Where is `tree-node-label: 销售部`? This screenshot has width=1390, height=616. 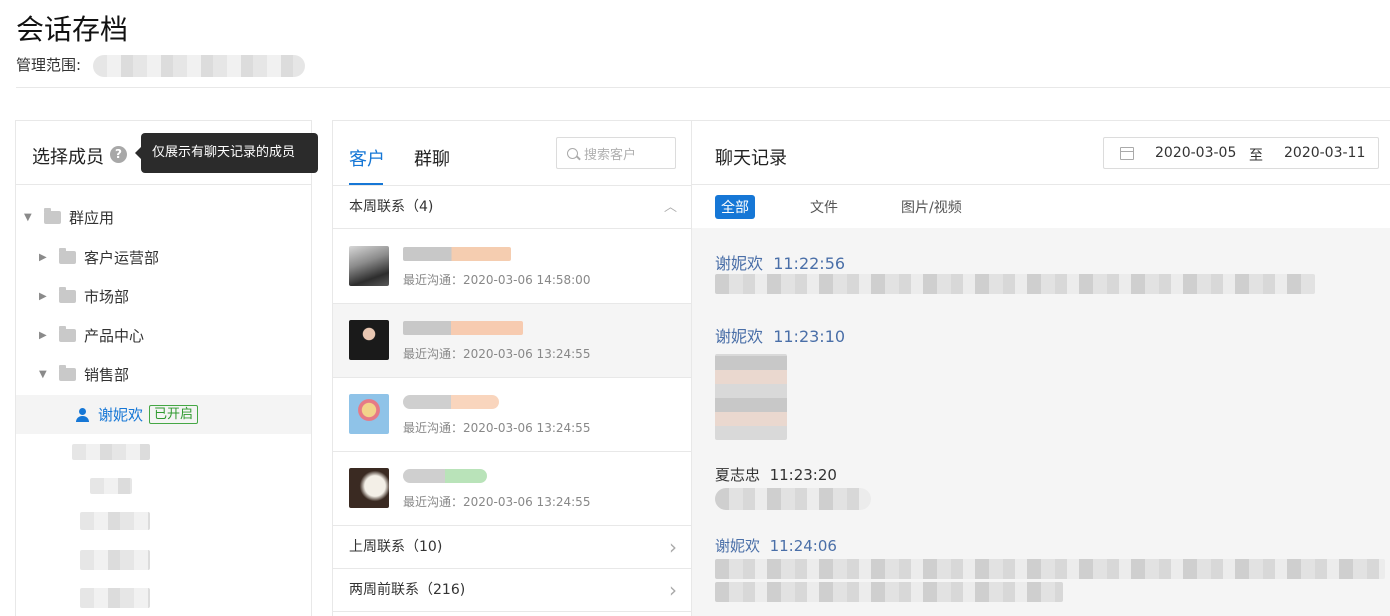
tree-node-label: 销售部 is located at coordinates (107, 375).